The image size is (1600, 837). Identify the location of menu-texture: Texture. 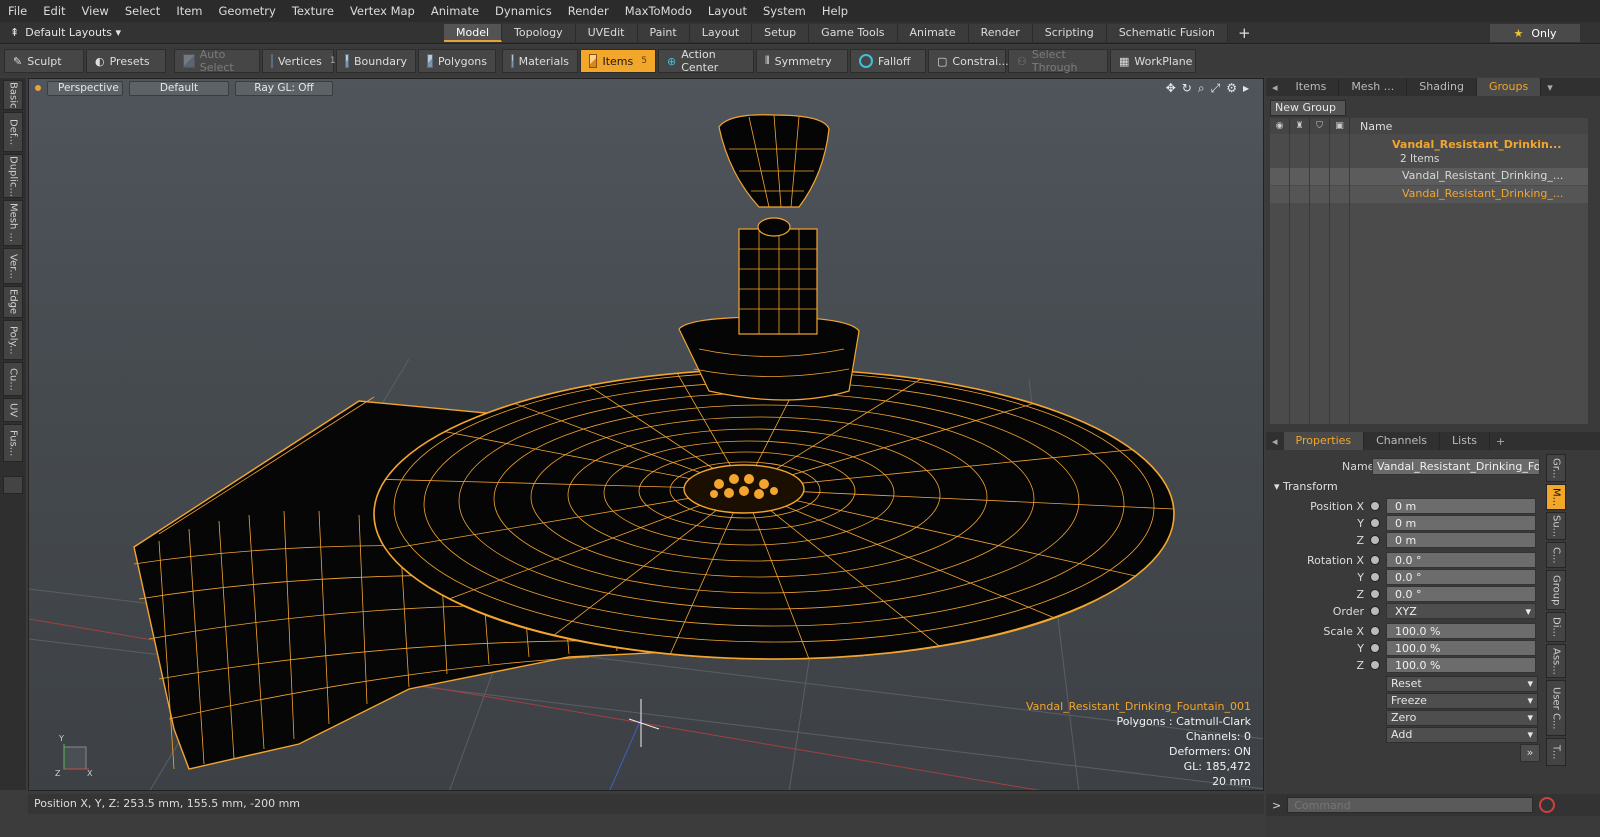
(313, 11).